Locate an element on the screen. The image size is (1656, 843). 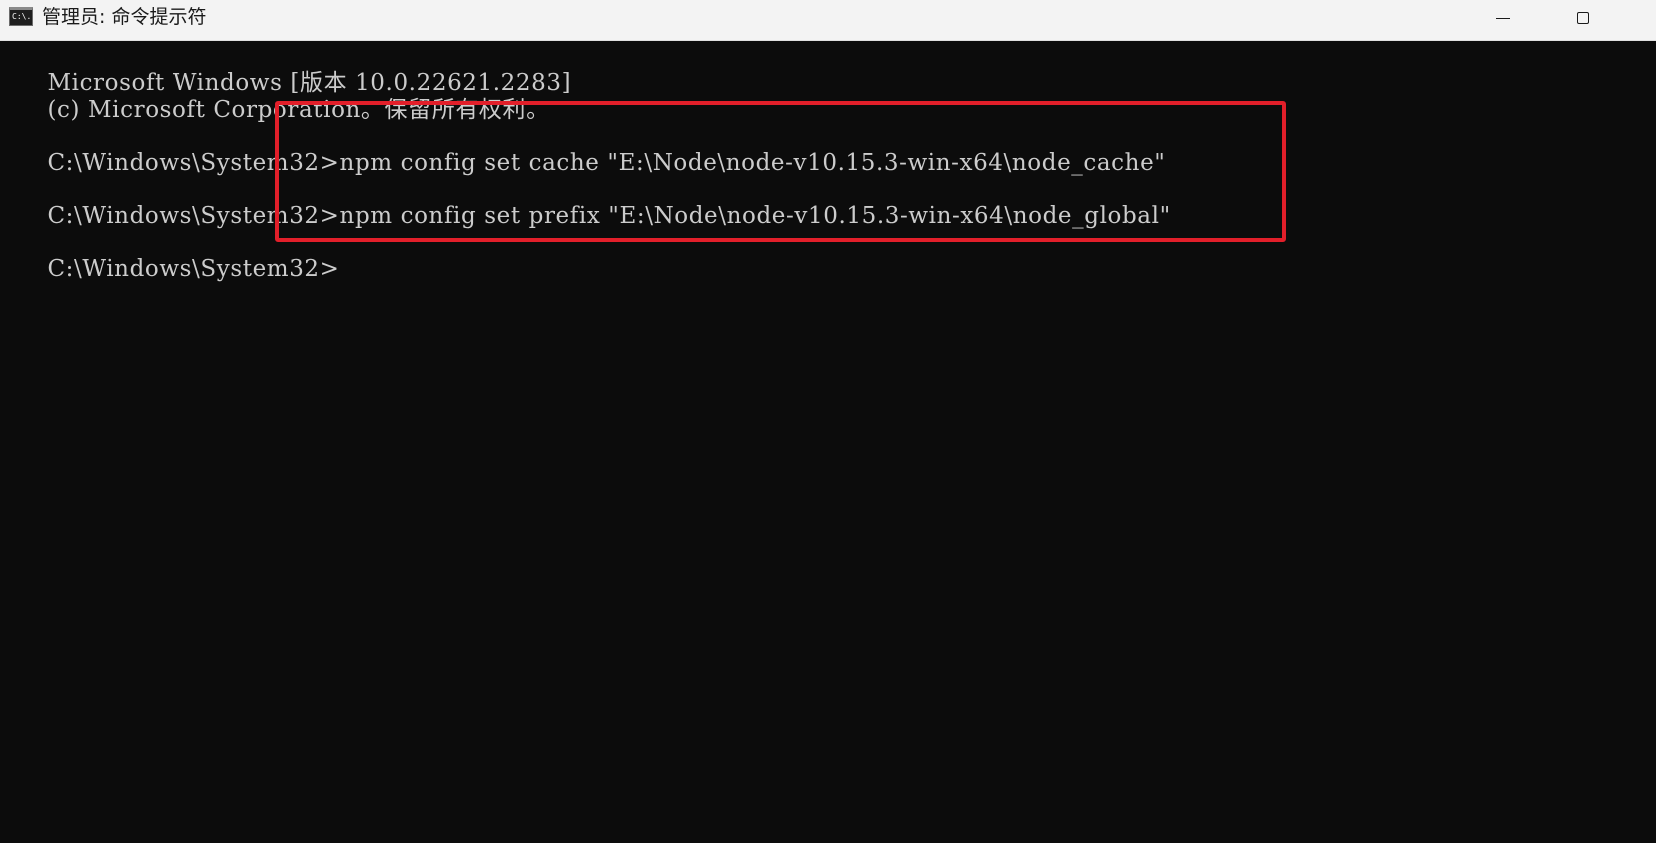
minimize-icon is located at coordinates (1503, 18).